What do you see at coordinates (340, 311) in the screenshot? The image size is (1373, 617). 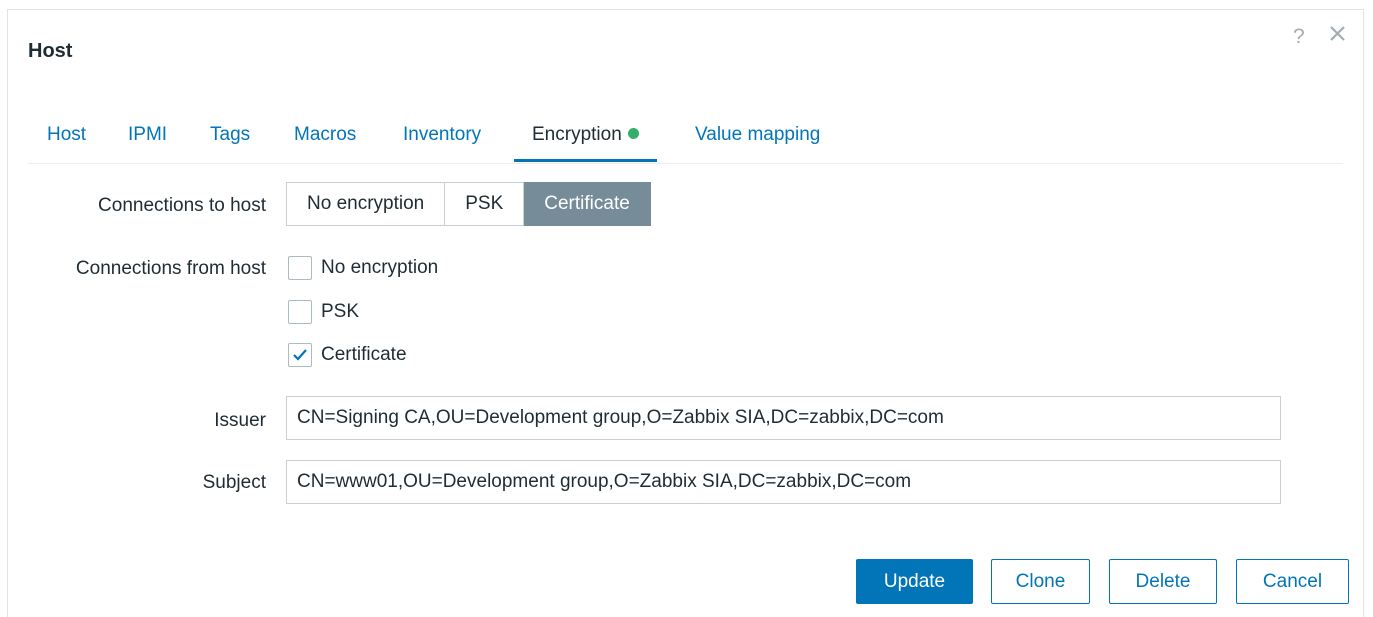 I see `checkbox-label: PSK` at bounding box center [340, 311].